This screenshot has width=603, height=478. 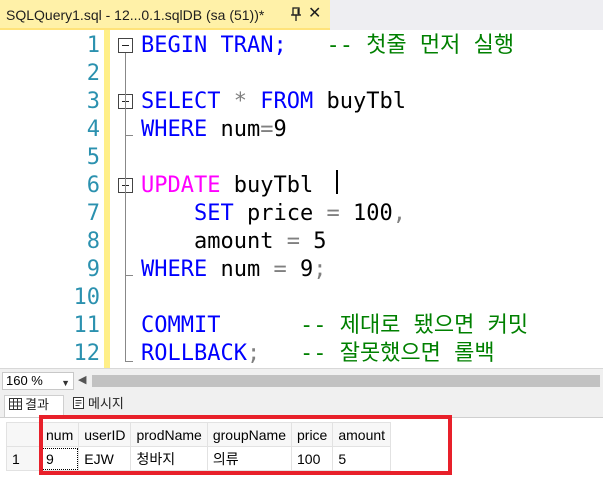 I want to click on line-number: 3, so click(x=93, y=101).